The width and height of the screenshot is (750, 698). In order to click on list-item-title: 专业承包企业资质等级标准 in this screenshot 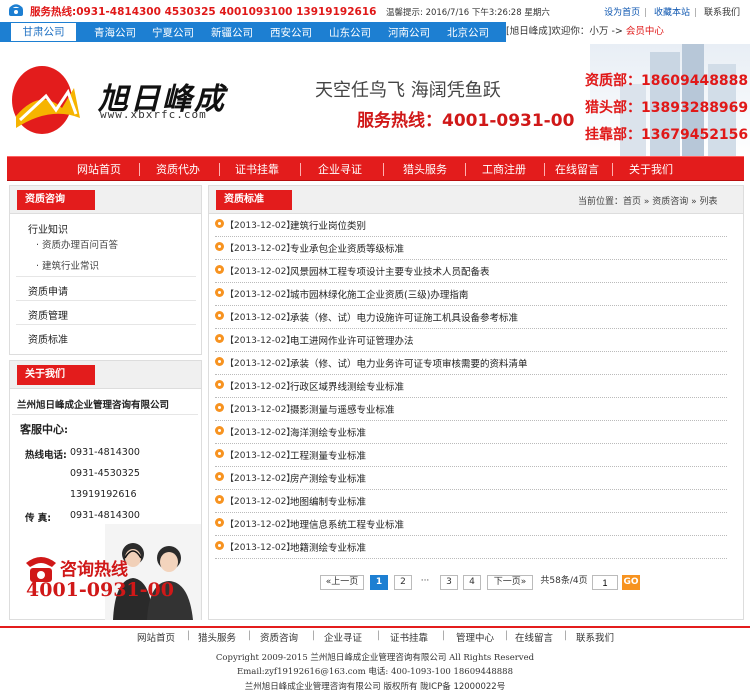, I will do `click(347, 248)`.